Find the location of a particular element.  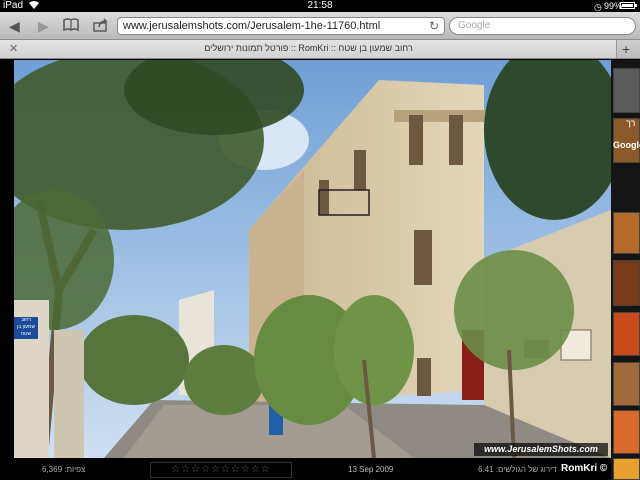

photo-date: 13 Sep 2009 is located at coordinates (371, 469).